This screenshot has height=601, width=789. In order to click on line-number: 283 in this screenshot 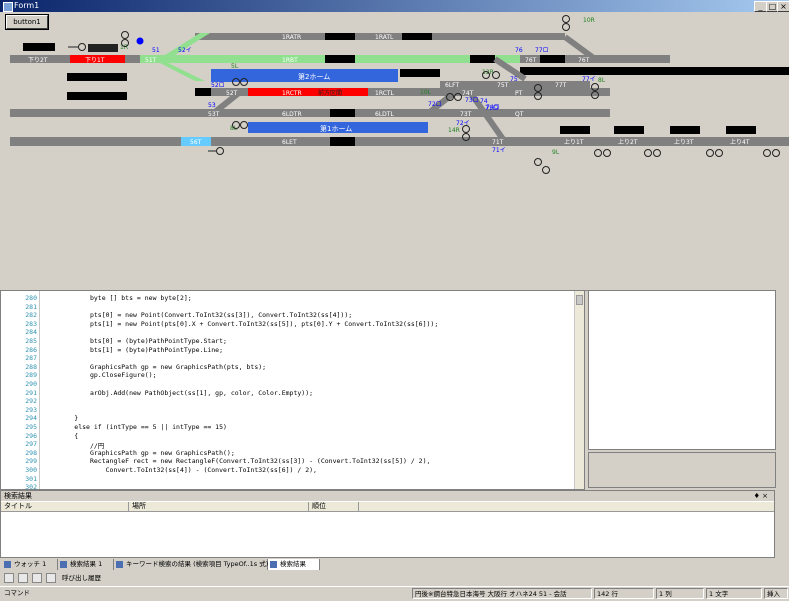, I will do `click(31, 323)`.